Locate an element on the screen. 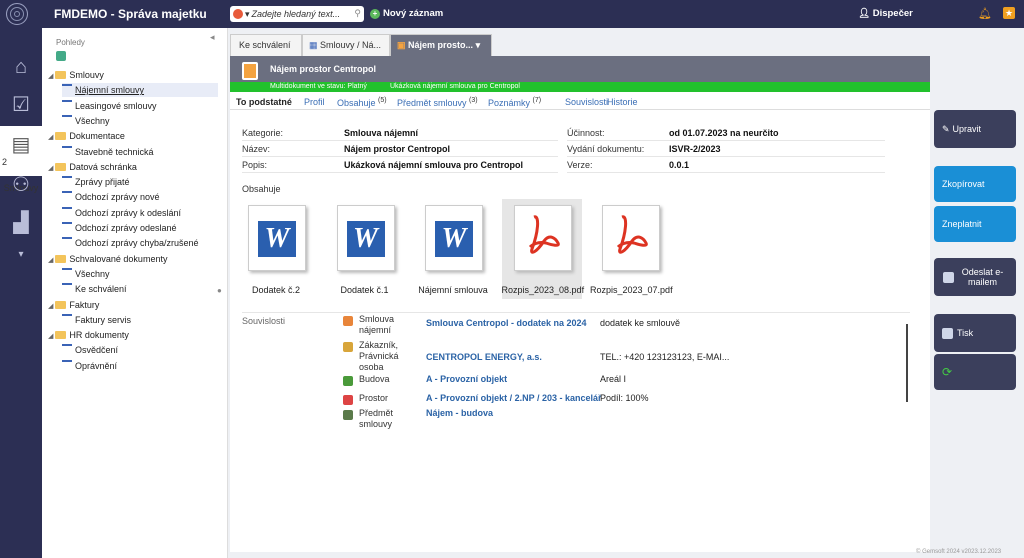  tree-item: Odchozí zprávy nové is located at coordinates (140, 197).